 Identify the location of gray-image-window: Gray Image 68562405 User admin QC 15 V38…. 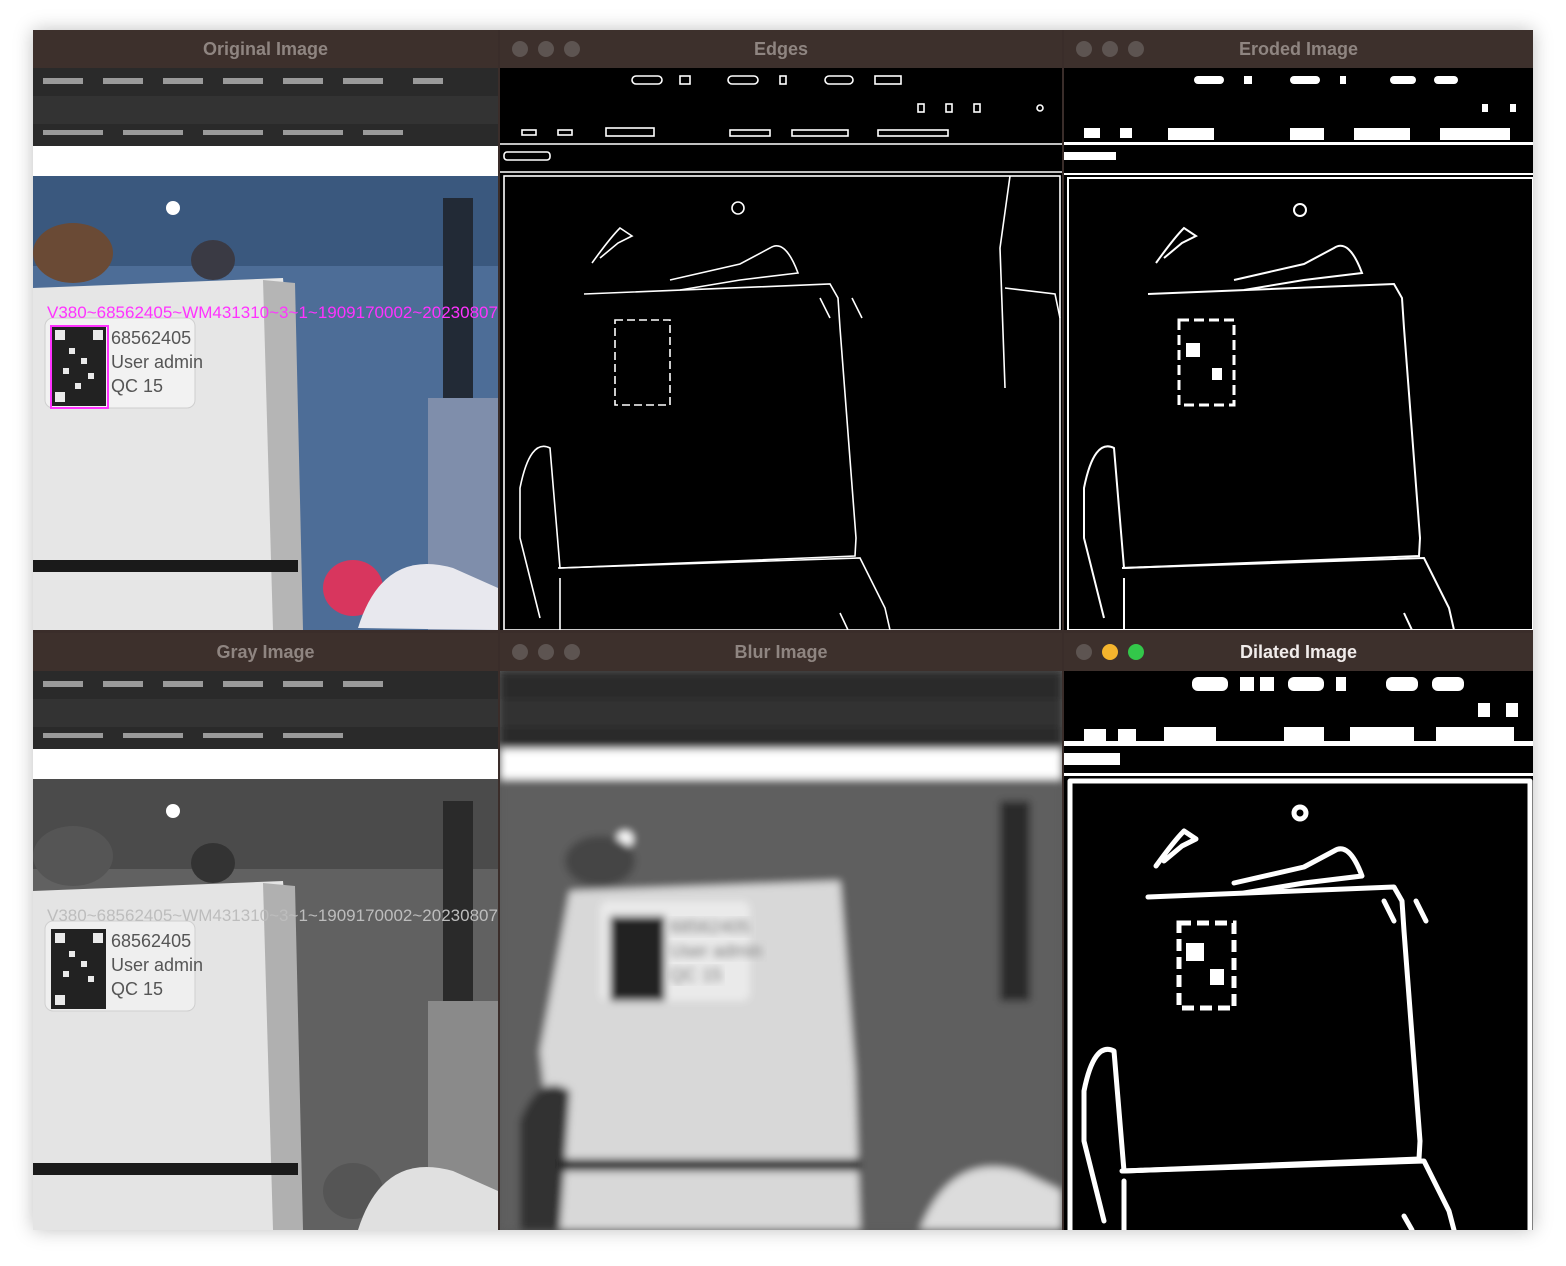
(265, 931).